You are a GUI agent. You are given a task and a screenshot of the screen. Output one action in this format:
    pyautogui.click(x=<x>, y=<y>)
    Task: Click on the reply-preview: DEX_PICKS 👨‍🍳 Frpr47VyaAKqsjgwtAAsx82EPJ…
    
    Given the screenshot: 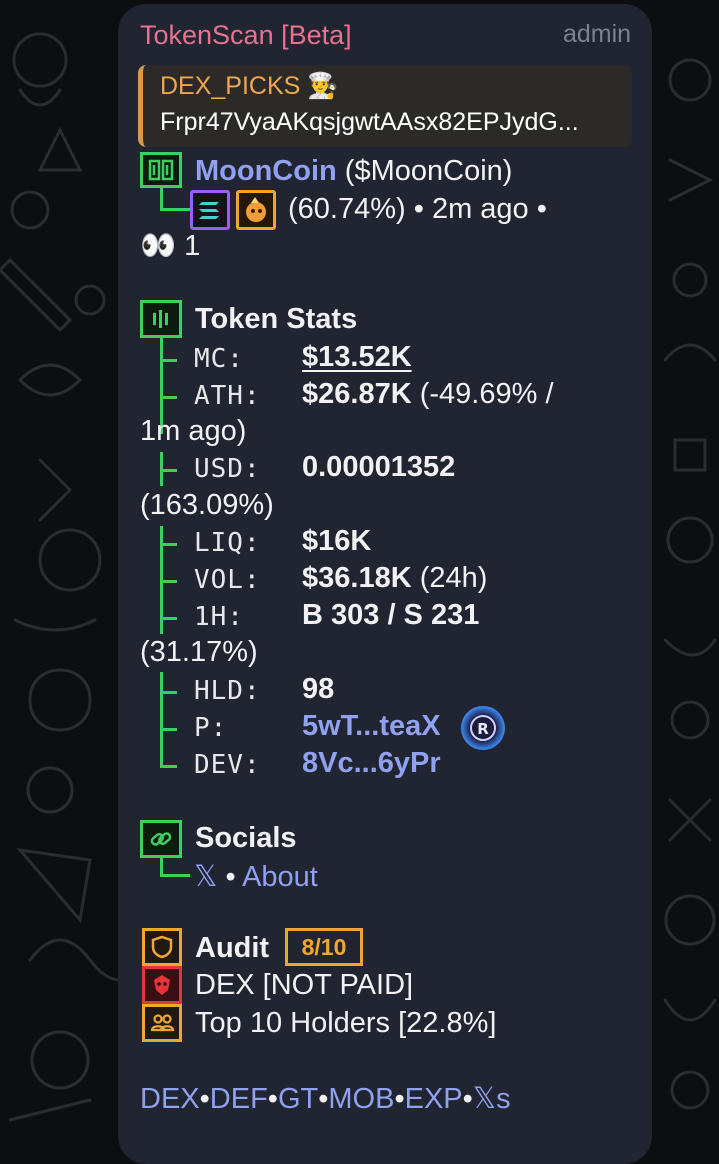 What is the action you would take?
    pyautogui.click(x=385, y=106)
    